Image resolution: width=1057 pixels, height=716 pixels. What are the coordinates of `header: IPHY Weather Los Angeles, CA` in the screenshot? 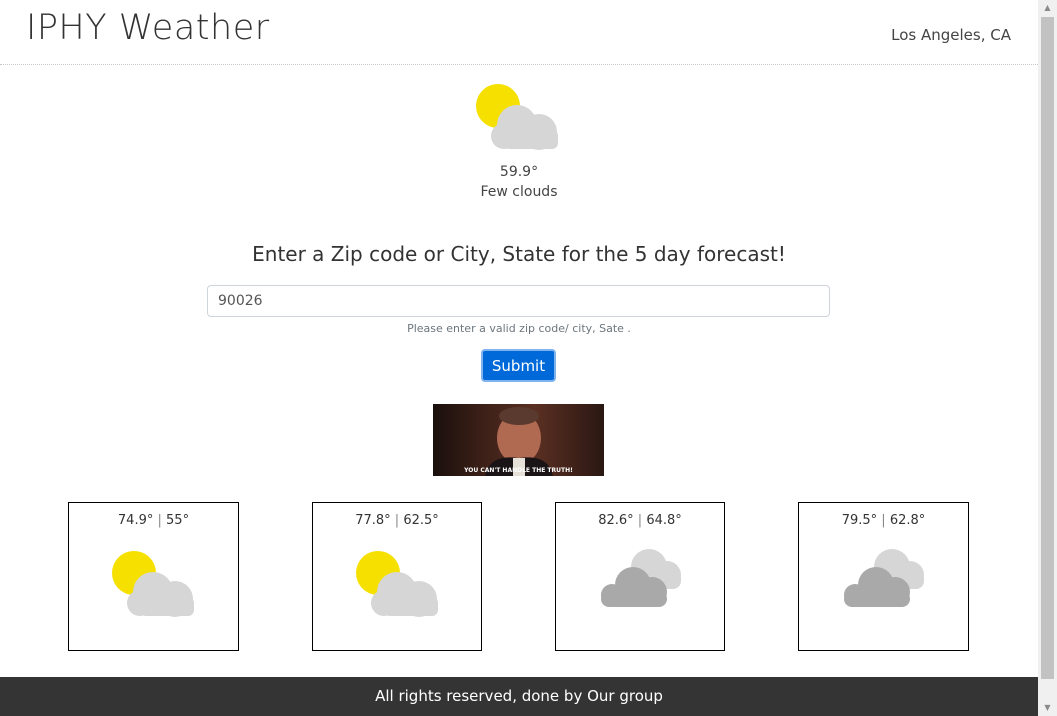 It's located at (519, 32).